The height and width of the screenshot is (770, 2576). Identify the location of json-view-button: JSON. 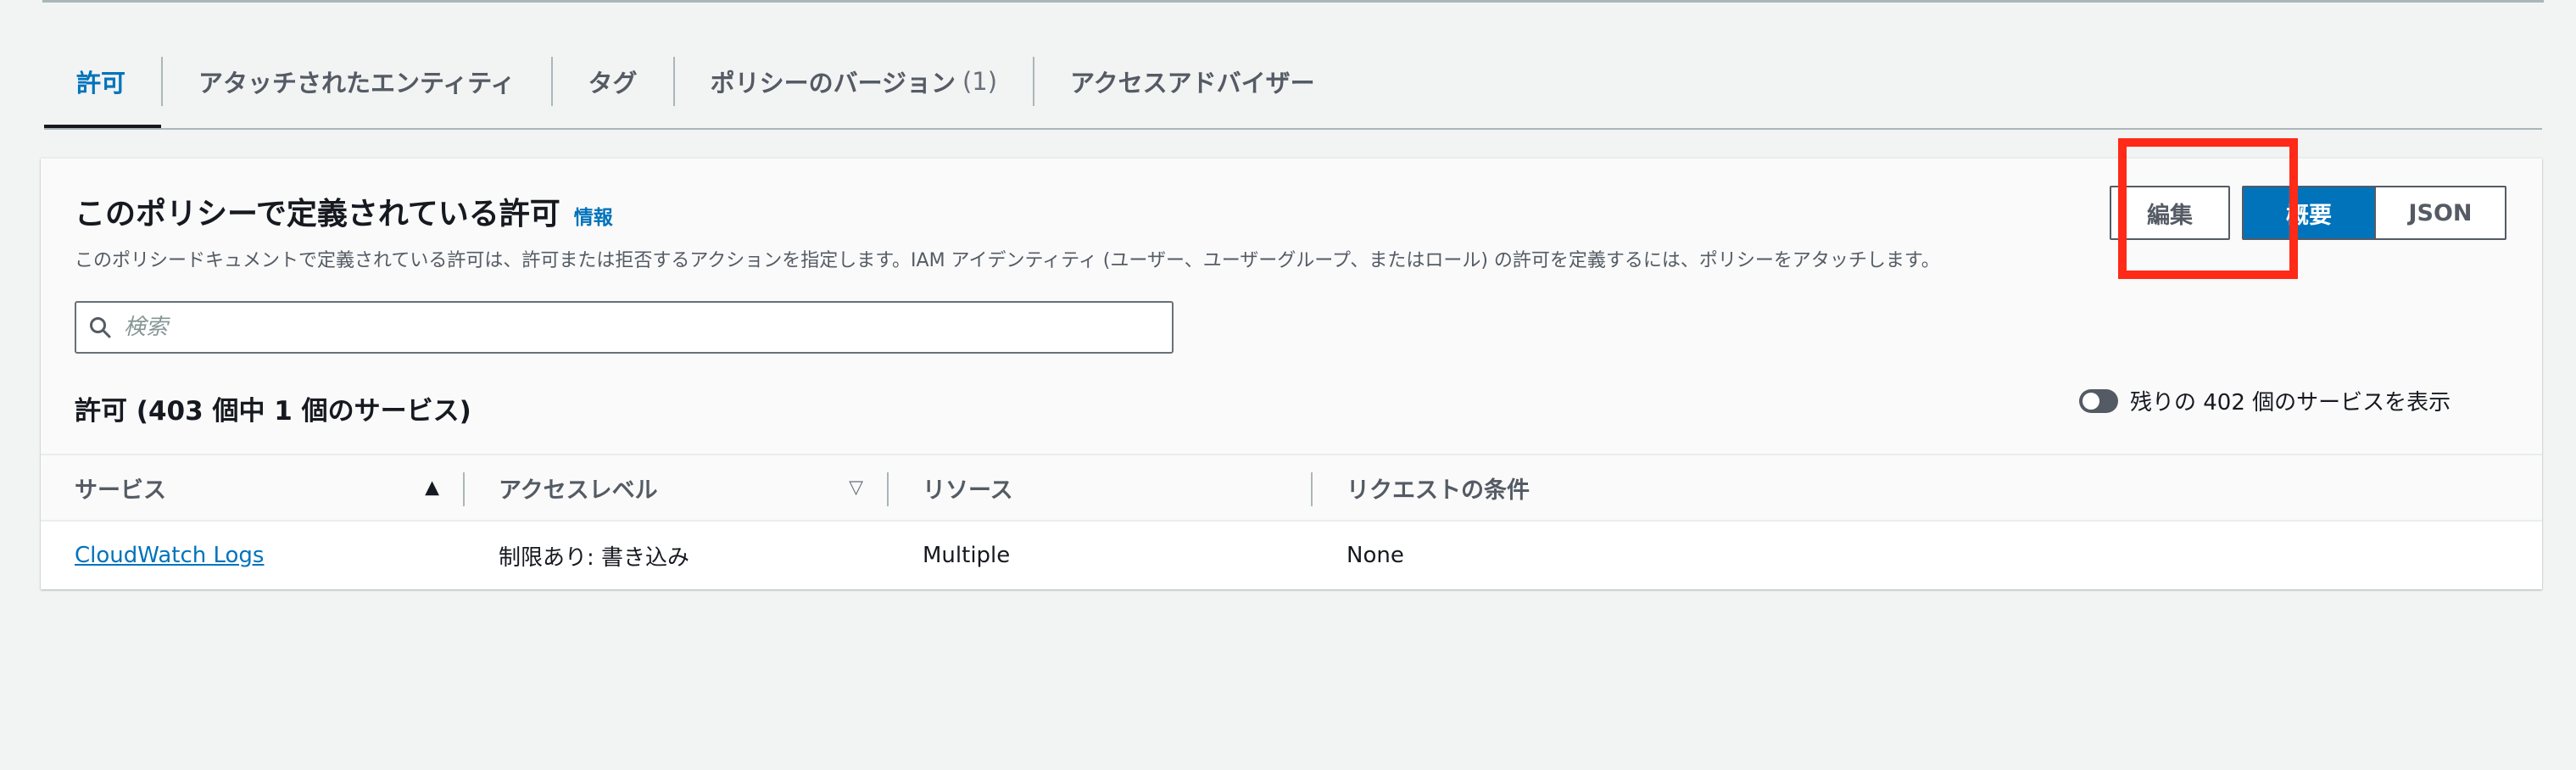
(2439, 212).